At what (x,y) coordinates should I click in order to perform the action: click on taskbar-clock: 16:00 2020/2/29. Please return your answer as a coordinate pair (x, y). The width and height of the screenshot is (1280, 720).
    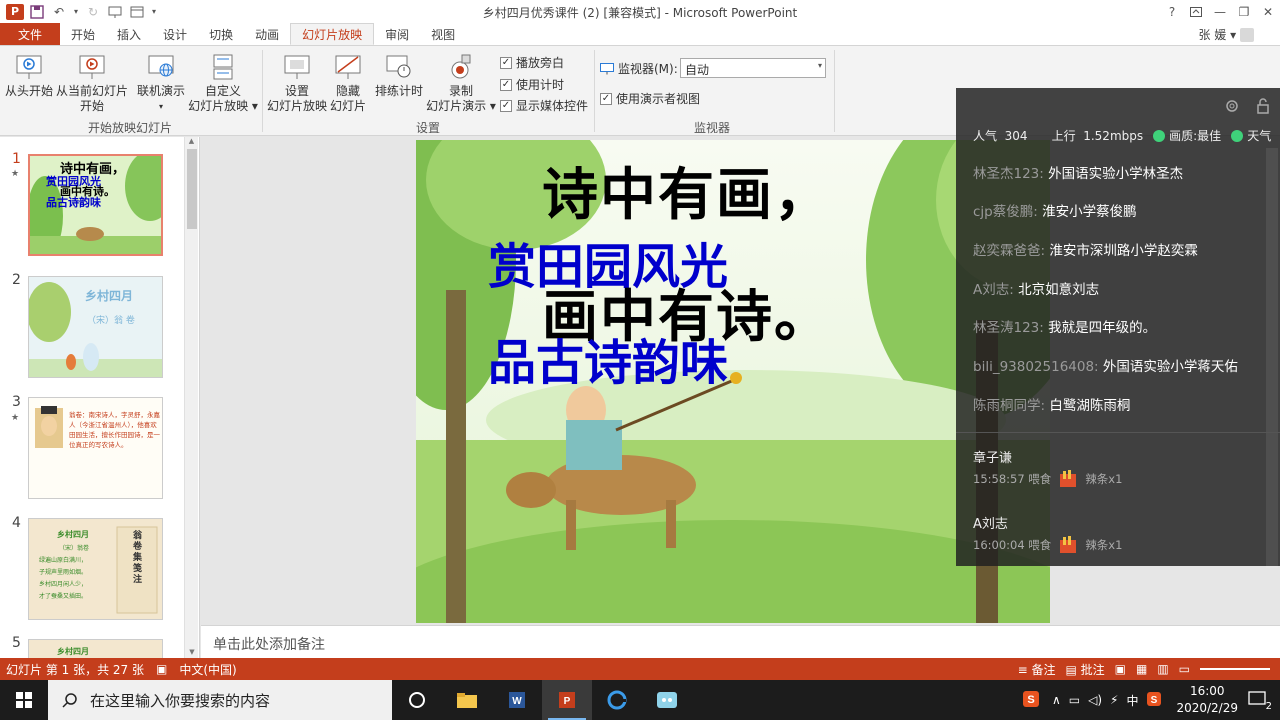
    Looking at the image, I should click on (1207, 700).